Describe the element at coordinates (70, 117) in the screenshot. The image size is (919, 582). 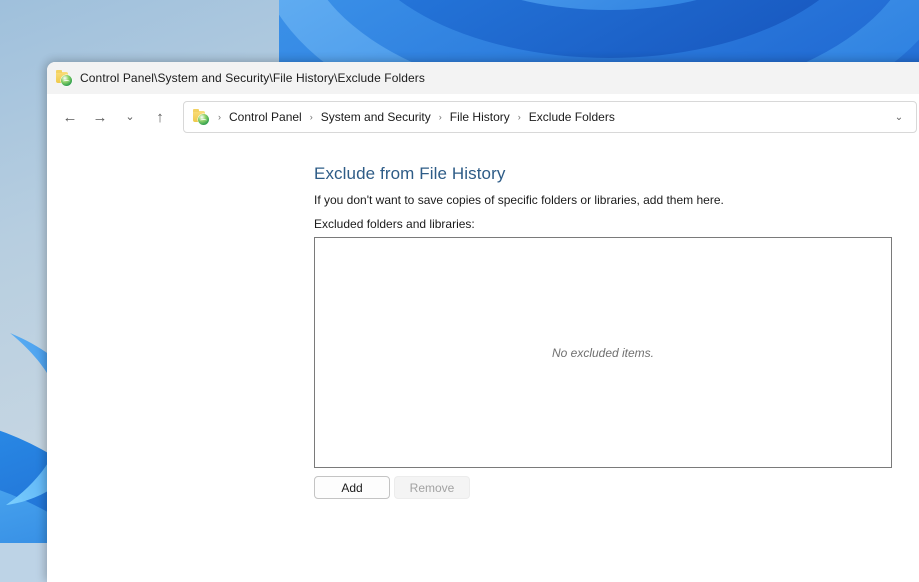
I see `back-button: ←` at that location.